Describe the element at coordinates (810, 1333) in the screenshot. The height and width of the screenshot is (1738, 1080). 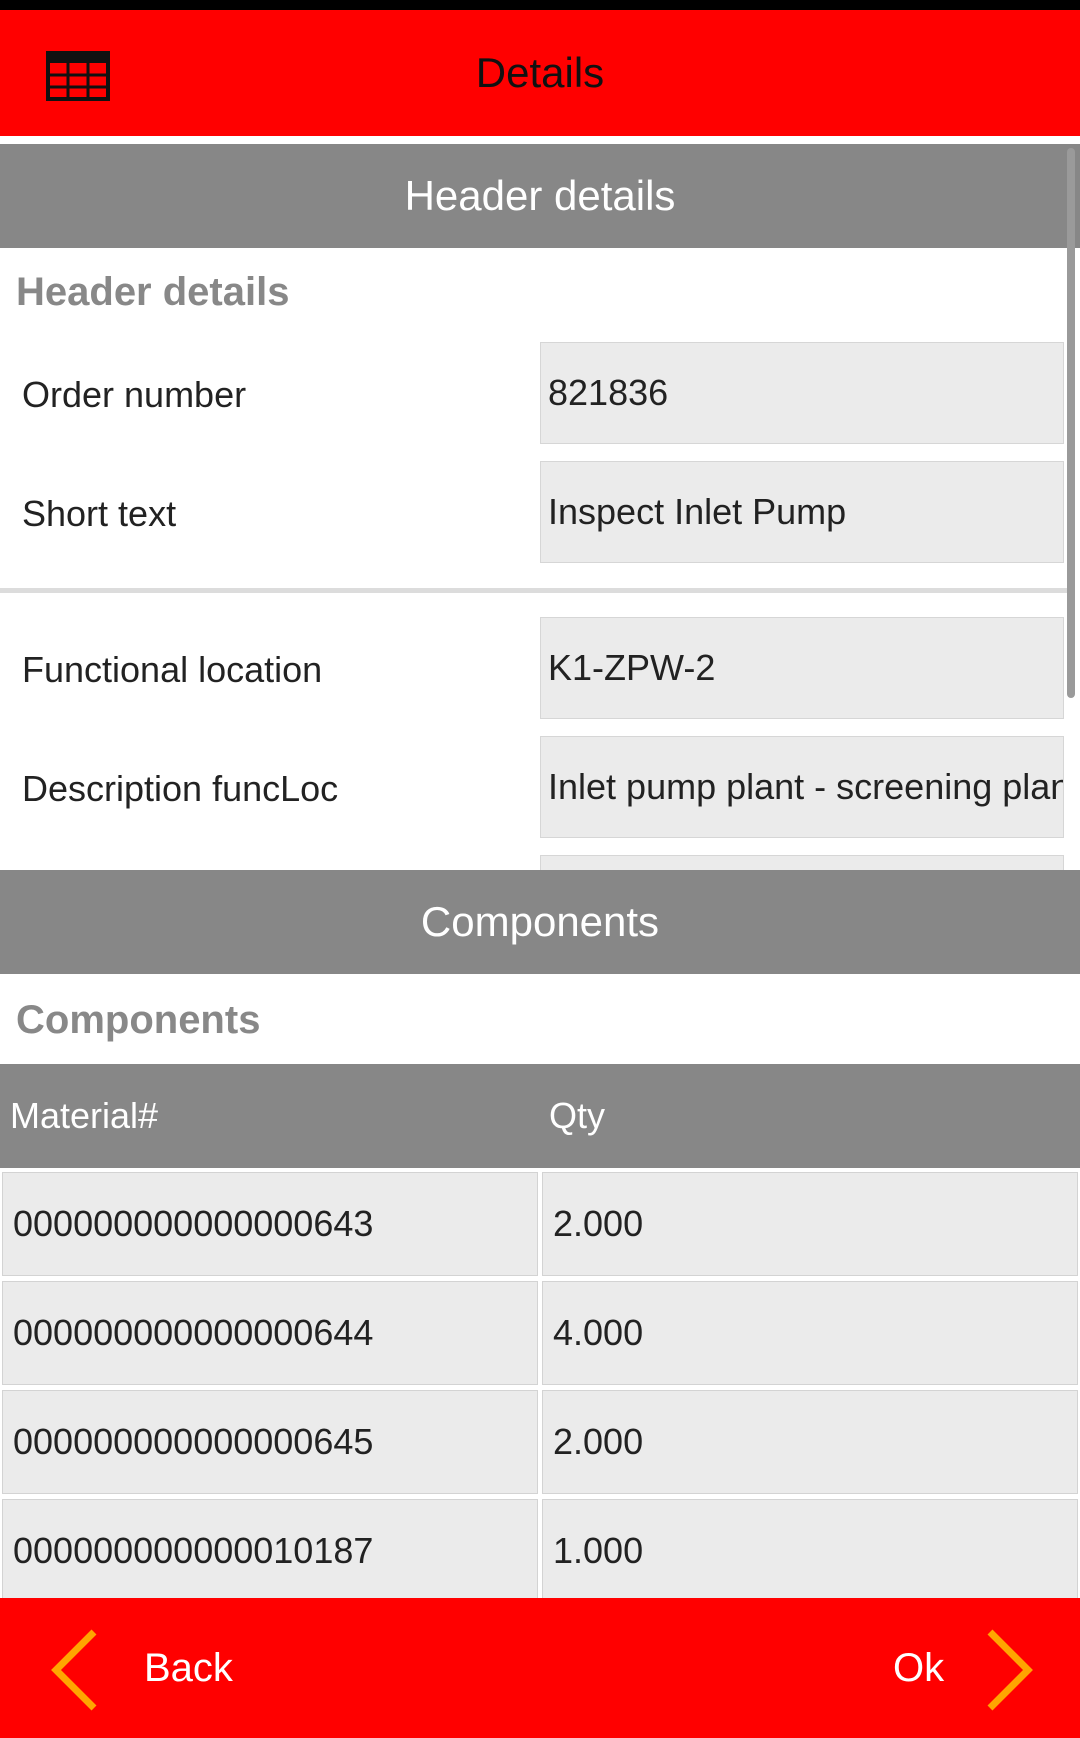
I see `table-cell-qty: 4.000` at that location.